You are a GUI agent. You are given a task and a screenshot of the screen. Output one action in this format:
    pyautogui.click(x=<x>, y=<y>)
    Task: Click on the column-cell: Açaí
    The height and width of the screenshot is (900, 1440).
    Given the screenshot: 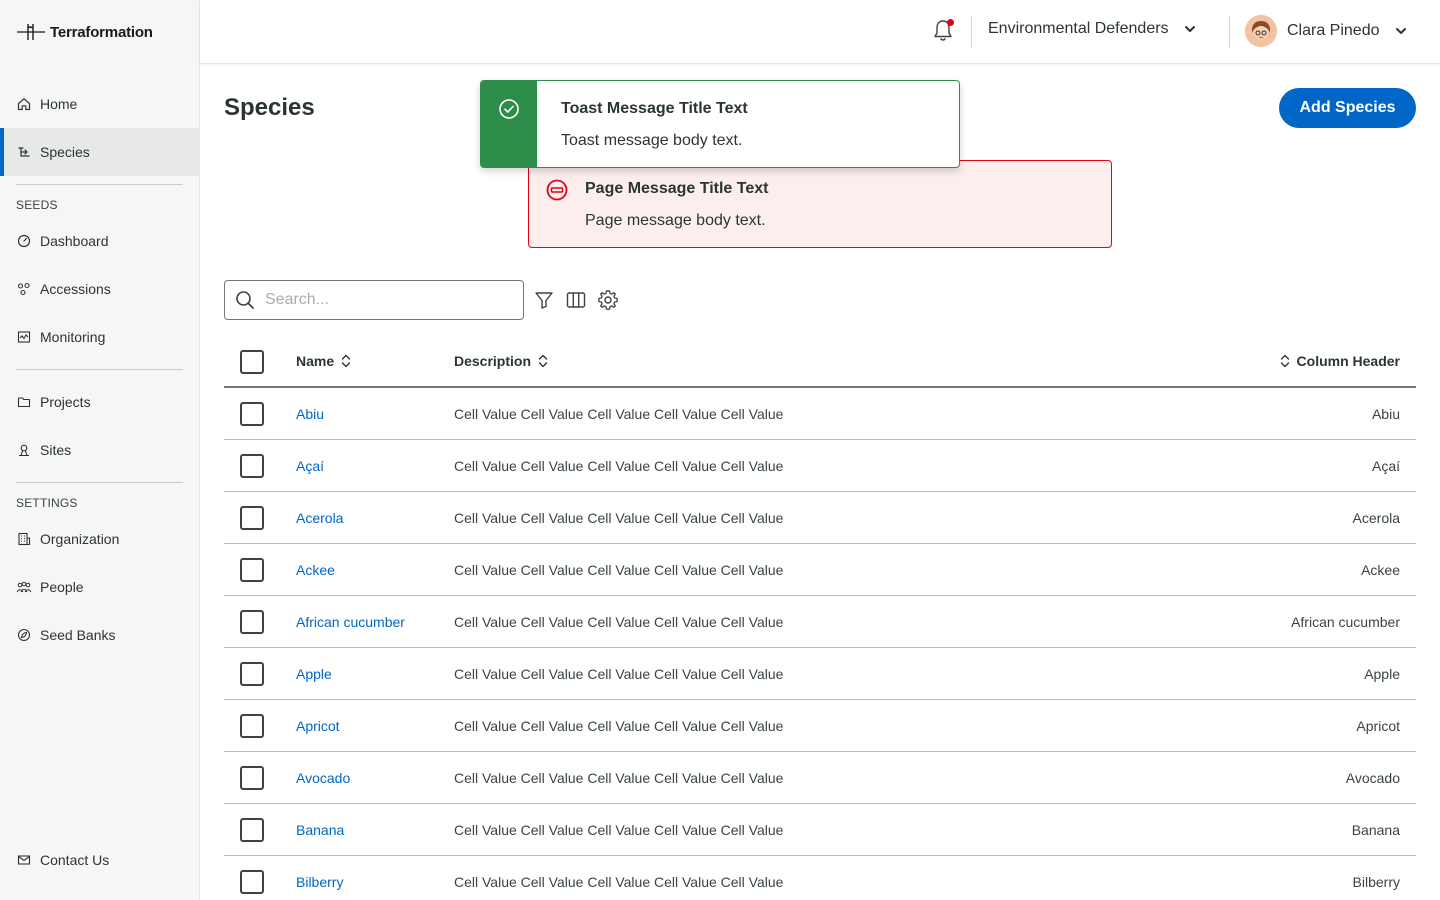 What is the action you would take?
    pyautogui.click(x=1385, y=465)
    